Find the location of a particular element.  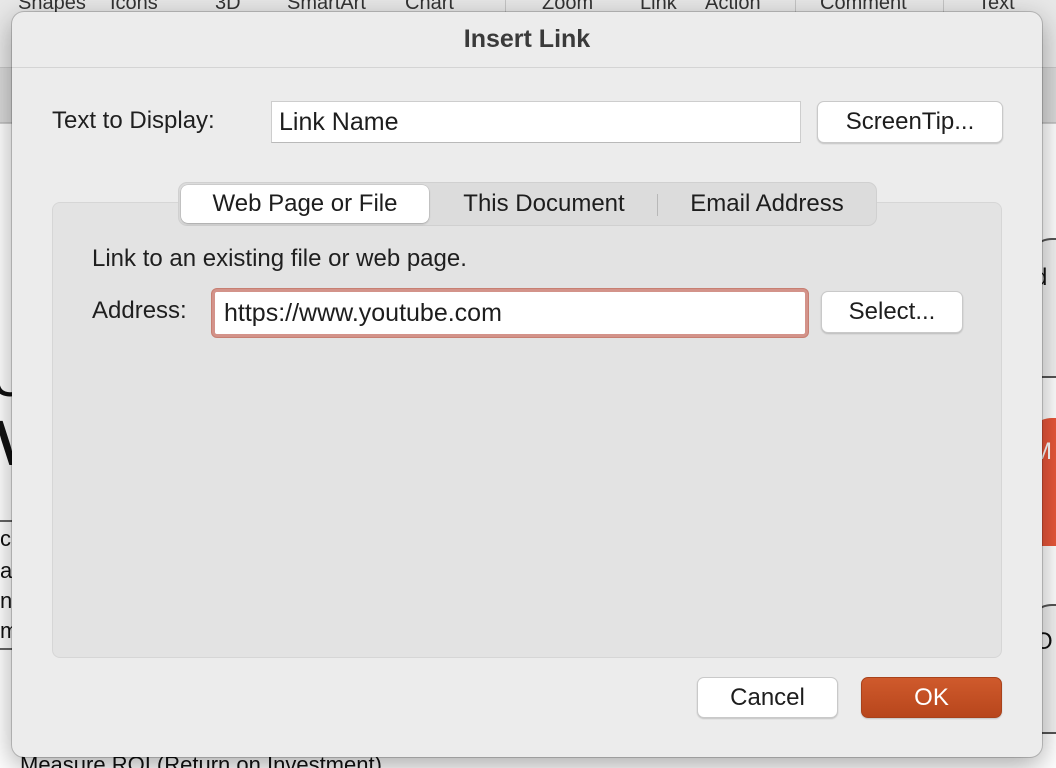

cancel-button: Cancel is located at coordinates (767, 697).